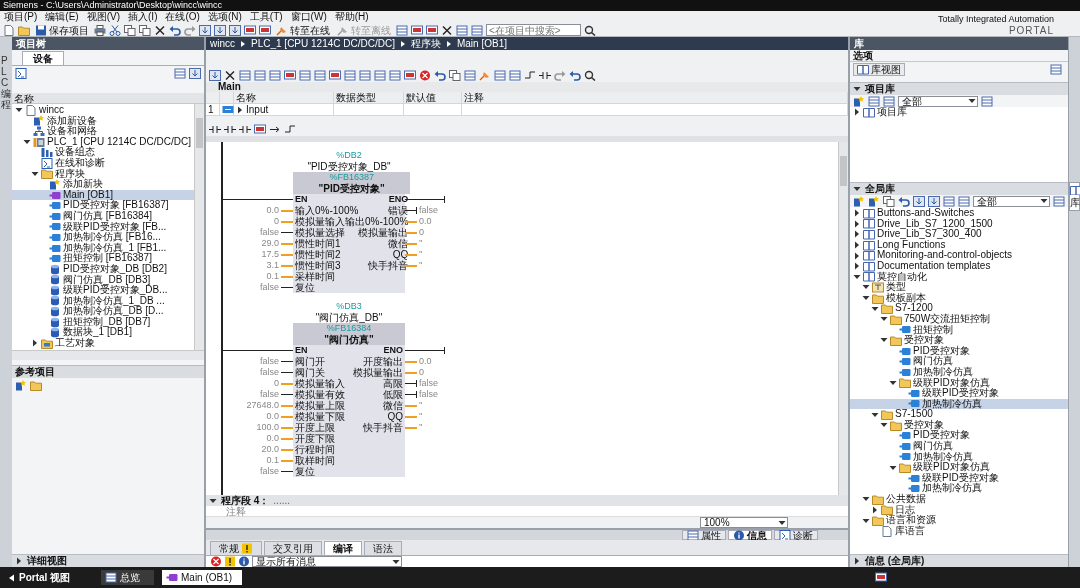  Describe the element at coordinates (100, 30) in the screenshot. I see `print-icon` at that location.